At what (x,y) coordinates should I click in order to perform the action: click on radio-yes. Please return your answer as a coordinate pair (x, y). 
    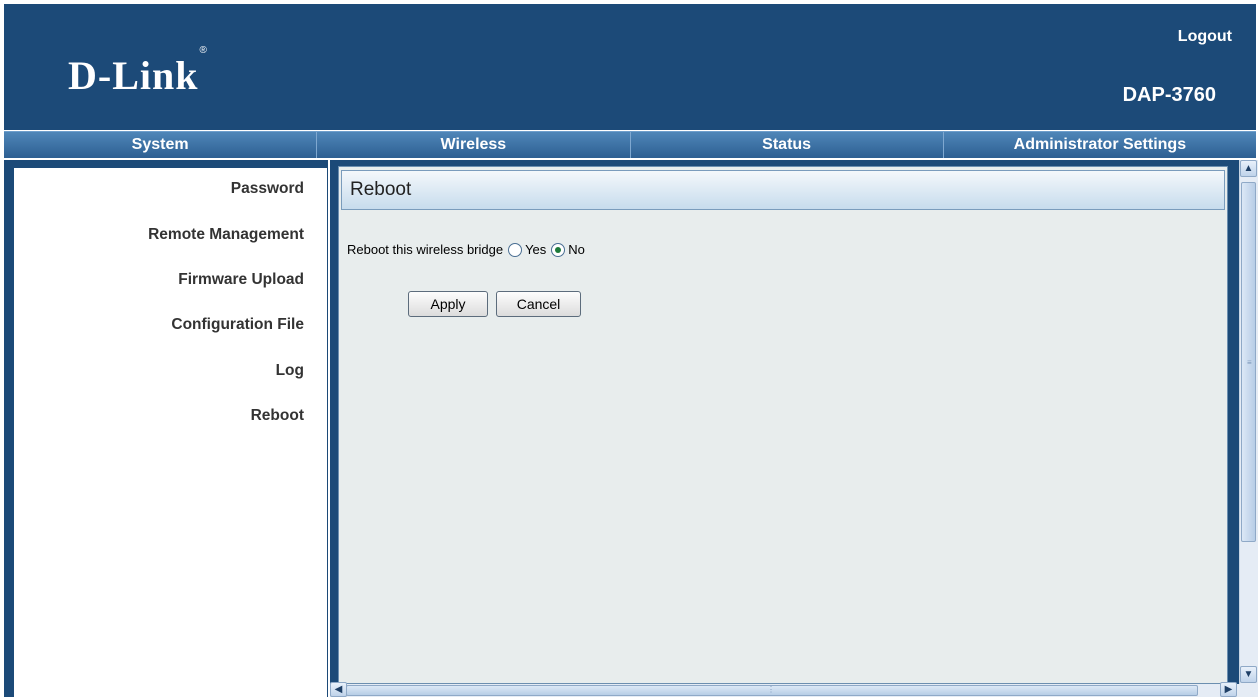
    Looking at the image, I should click on (515, 249).